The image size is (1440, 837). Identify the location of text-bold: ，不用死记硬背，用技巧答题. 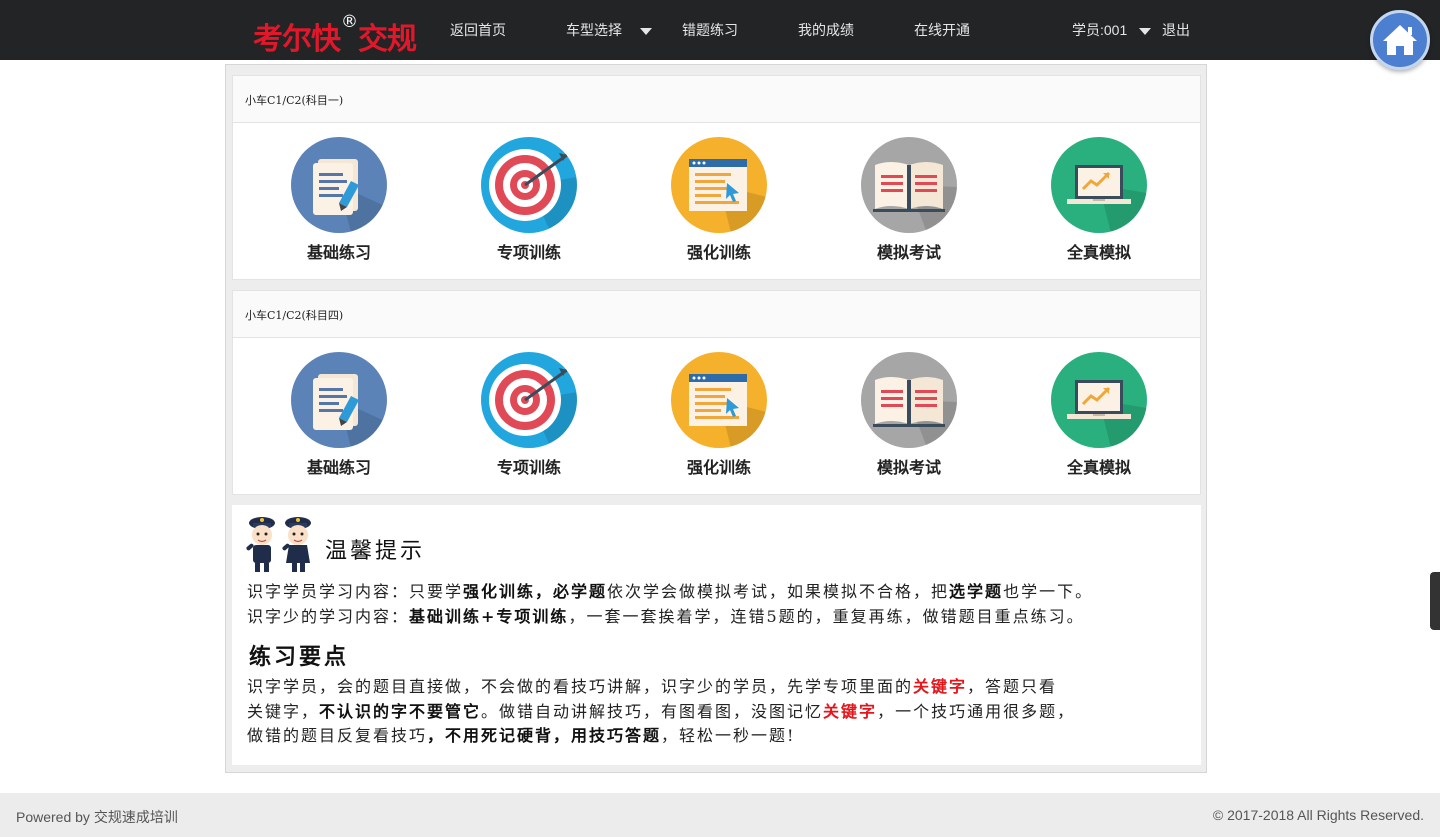
(544, 735).